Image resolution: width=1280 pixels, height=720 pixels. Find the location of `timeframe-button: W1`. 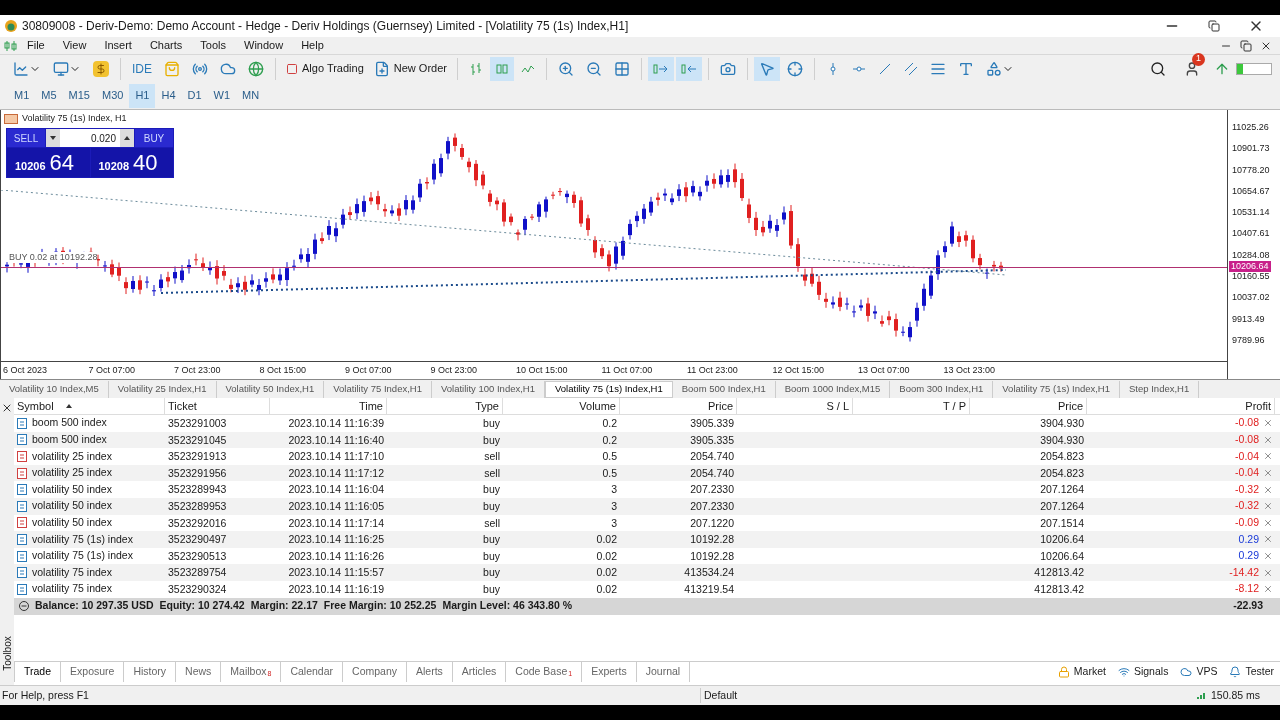

timeframe-button: W1 is located at coordinates (222, 95).